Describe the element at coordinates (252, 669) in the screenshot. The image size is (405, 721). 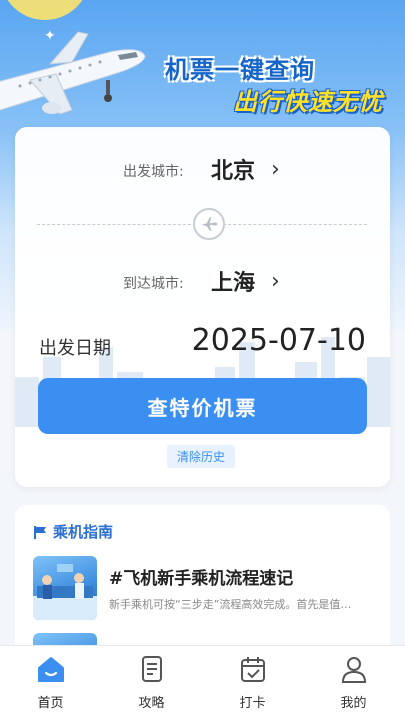
I see `calendar-check-icon` at that location.